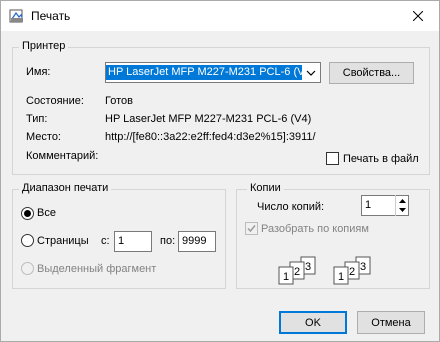  Describe the element at coordinates (324, 270) in the screenshot. I see `collate-pages-icon: 3 2 1 3 2 1` at that location.